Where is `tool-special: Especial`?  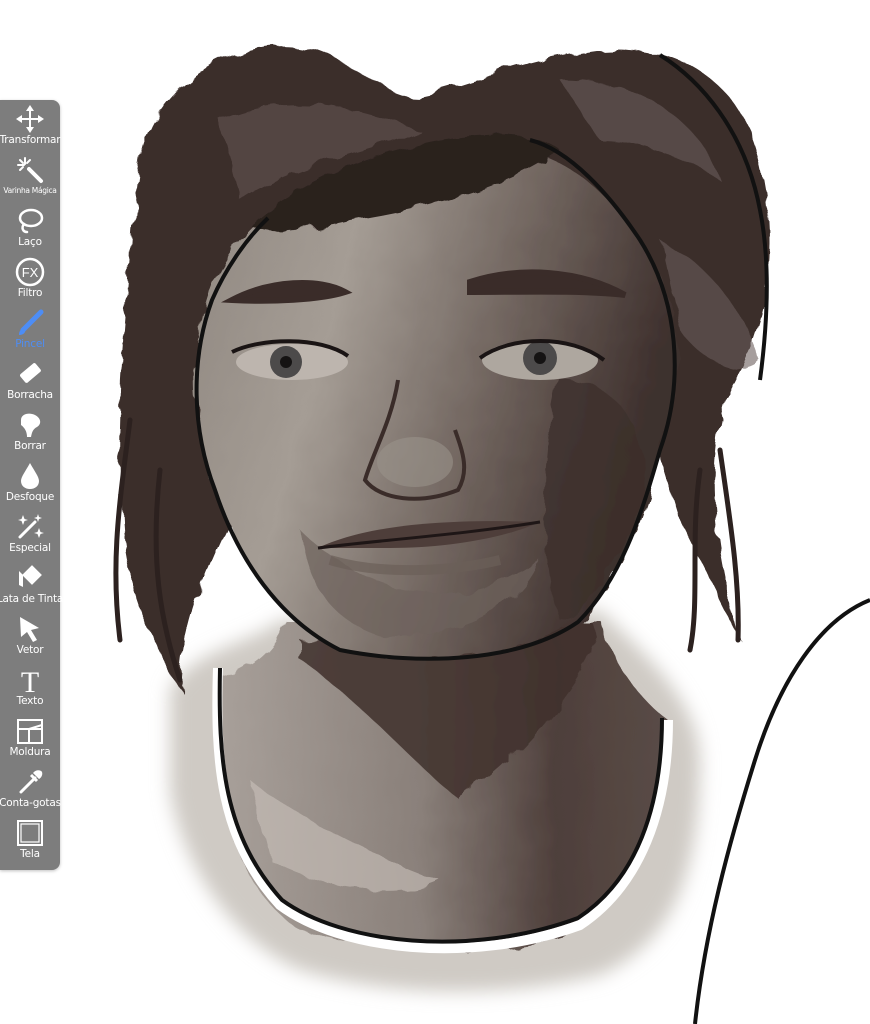
tool-special: Especial is located at coordinates (30, 537).